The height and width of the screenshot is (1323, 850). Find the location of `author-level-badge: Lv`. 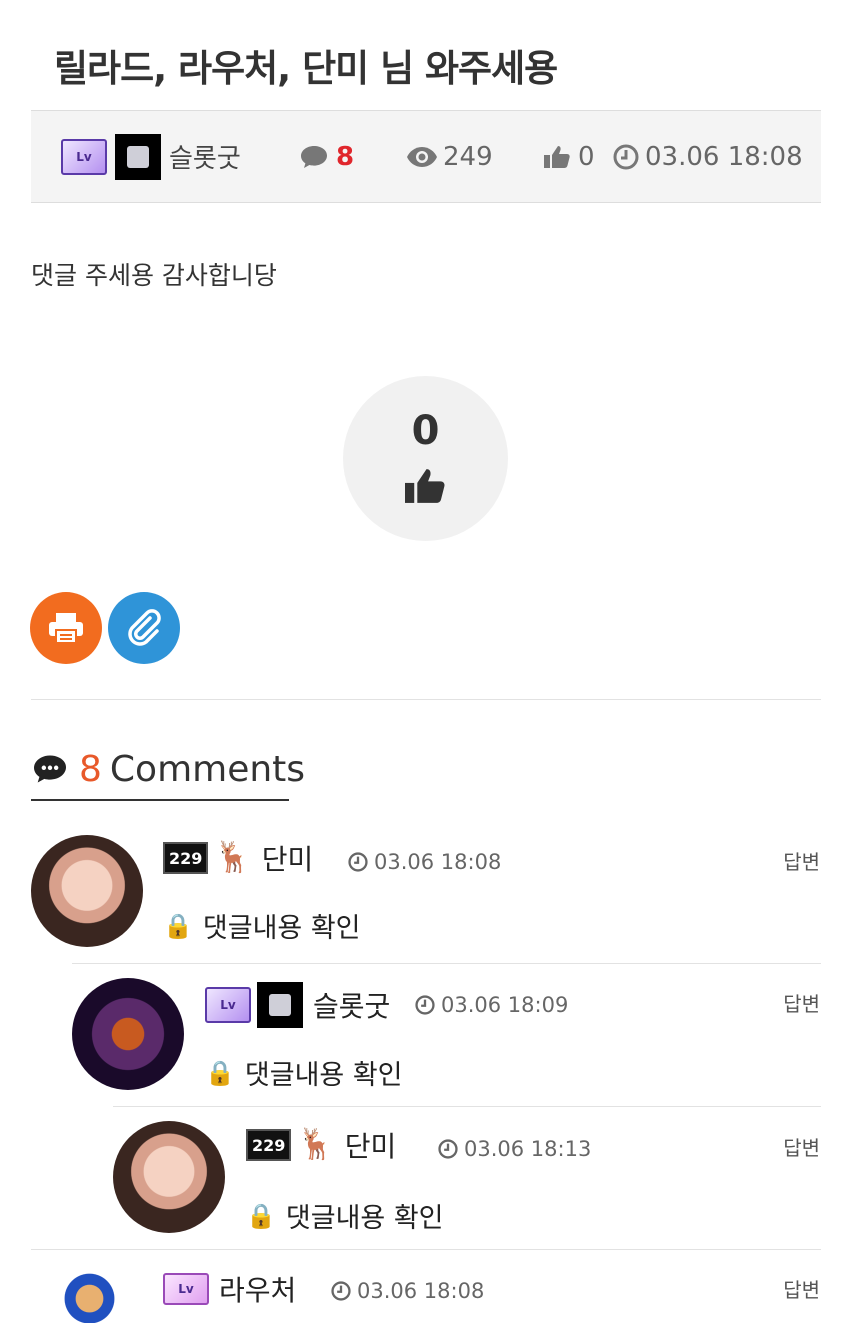

author-level-badge: Lv is located at coordinates (84, 156).